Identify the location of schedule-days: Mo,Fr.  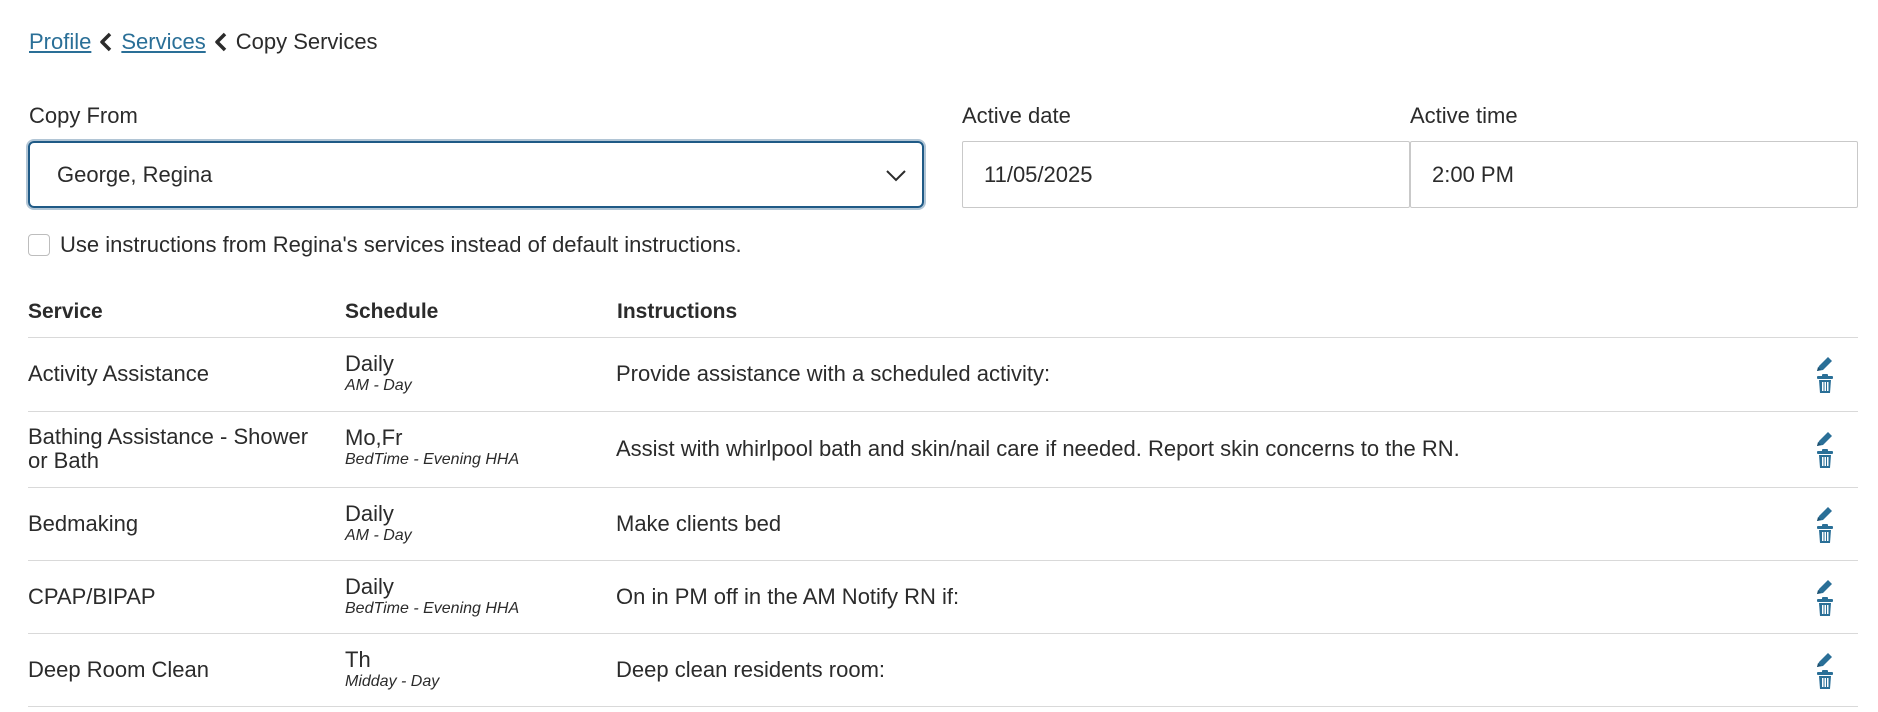
(374, 437).